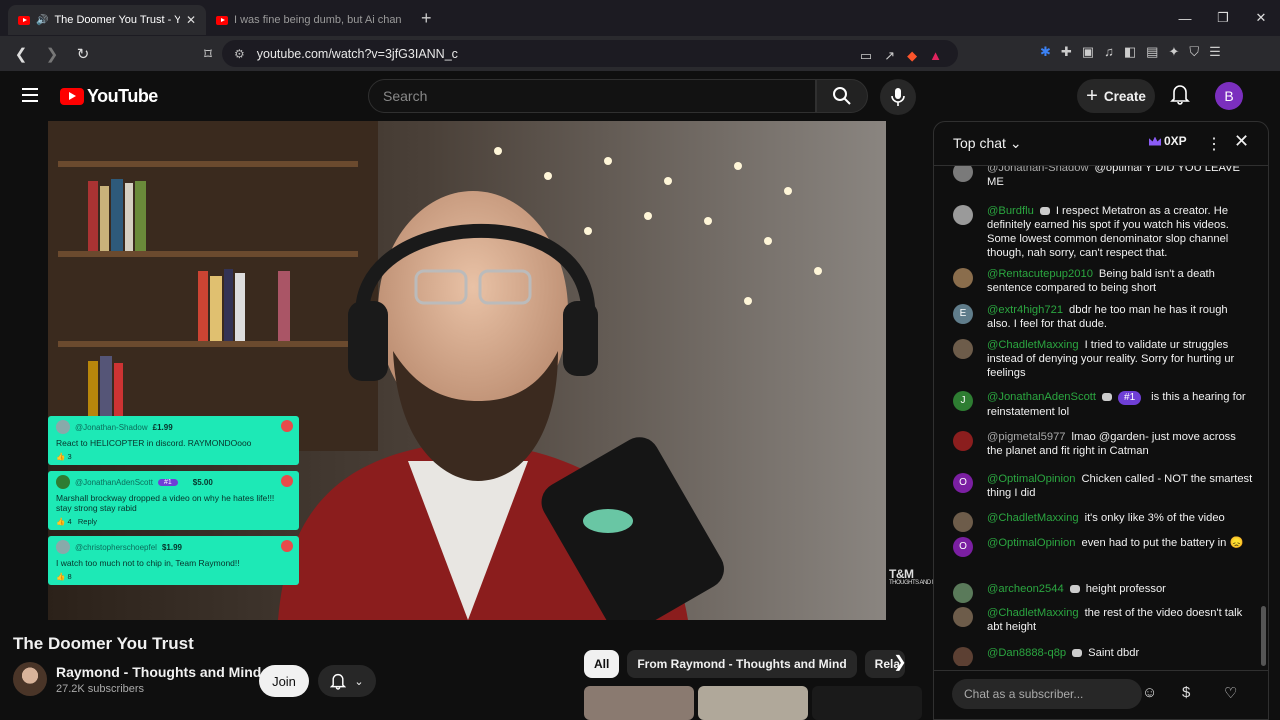 This screenshot has width=1280, height=720. I want to click on xp-value: 0XP, so click(1175, 141).